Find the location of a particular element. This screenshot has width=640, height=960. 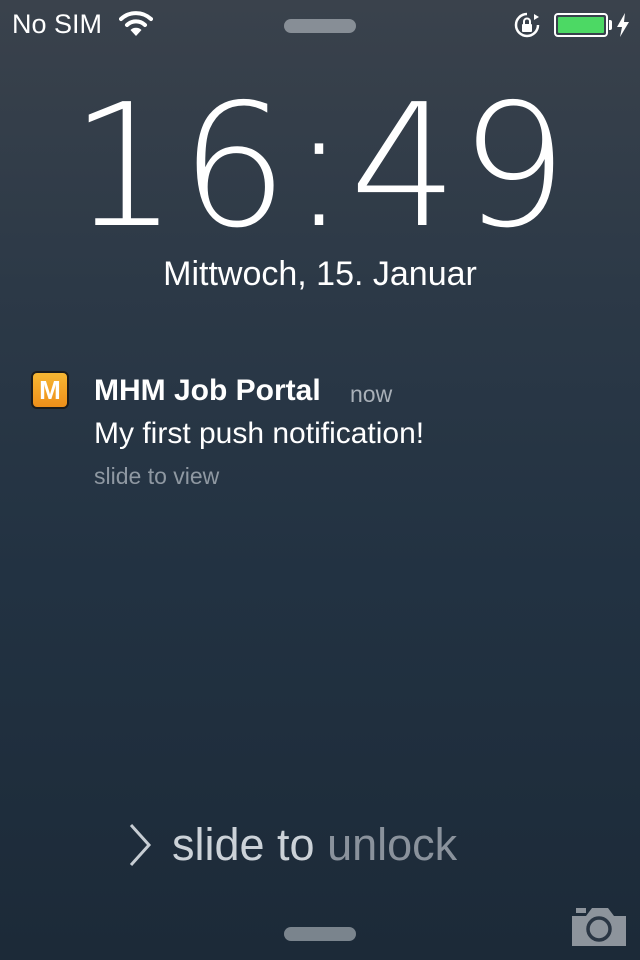

camera-icon is located at coordinates (599, 925).